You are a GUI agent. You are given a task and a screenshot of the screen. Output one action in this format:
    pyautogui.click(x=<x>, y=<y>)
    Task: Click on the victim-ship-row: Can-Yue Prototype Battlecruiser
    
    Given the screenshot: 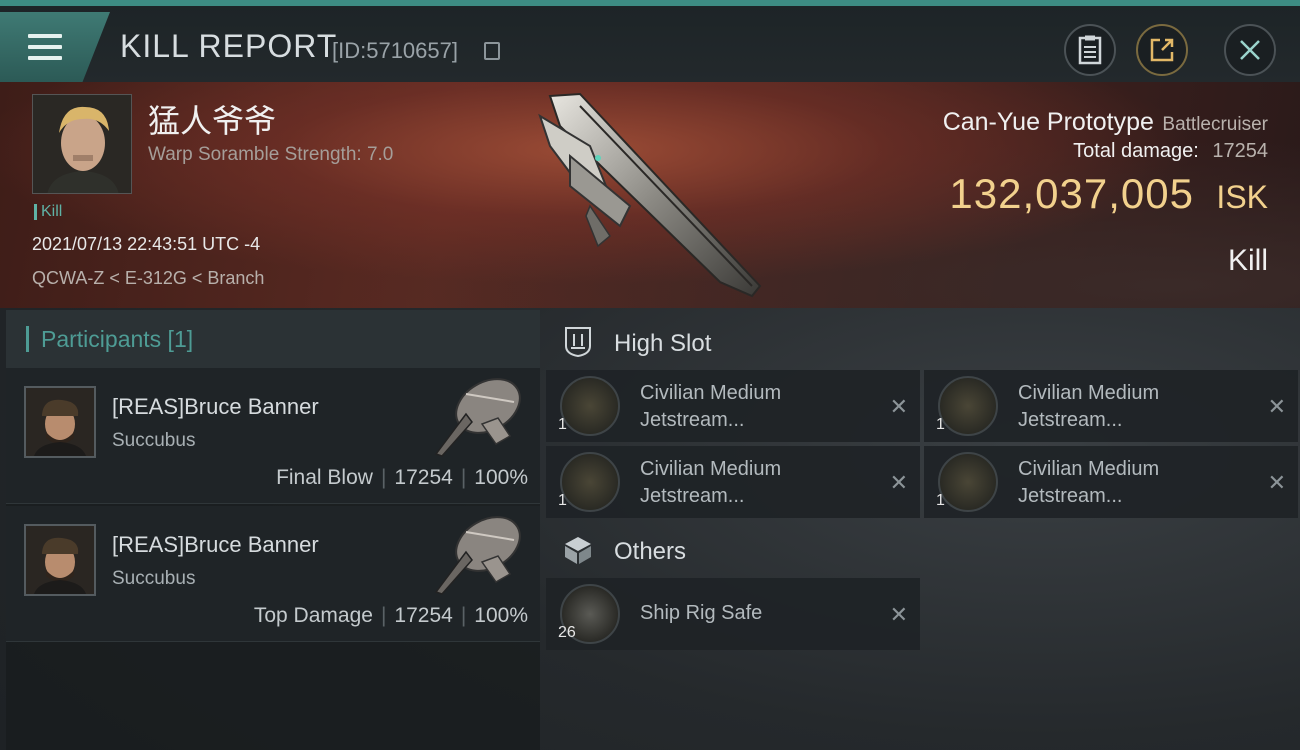 What is the action you would take?
    pyautogui.click(x=1105, y=122)
    